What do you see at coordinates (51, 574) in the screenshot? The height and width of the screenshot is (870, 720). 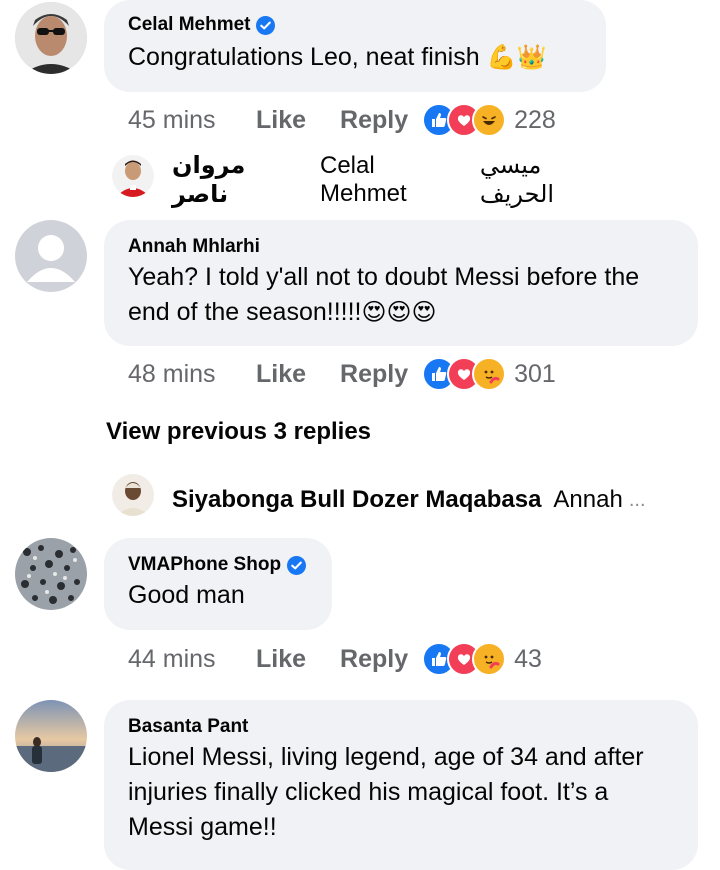 I see `avatar-vmaphone-shop` at bounding box center [51, 574].